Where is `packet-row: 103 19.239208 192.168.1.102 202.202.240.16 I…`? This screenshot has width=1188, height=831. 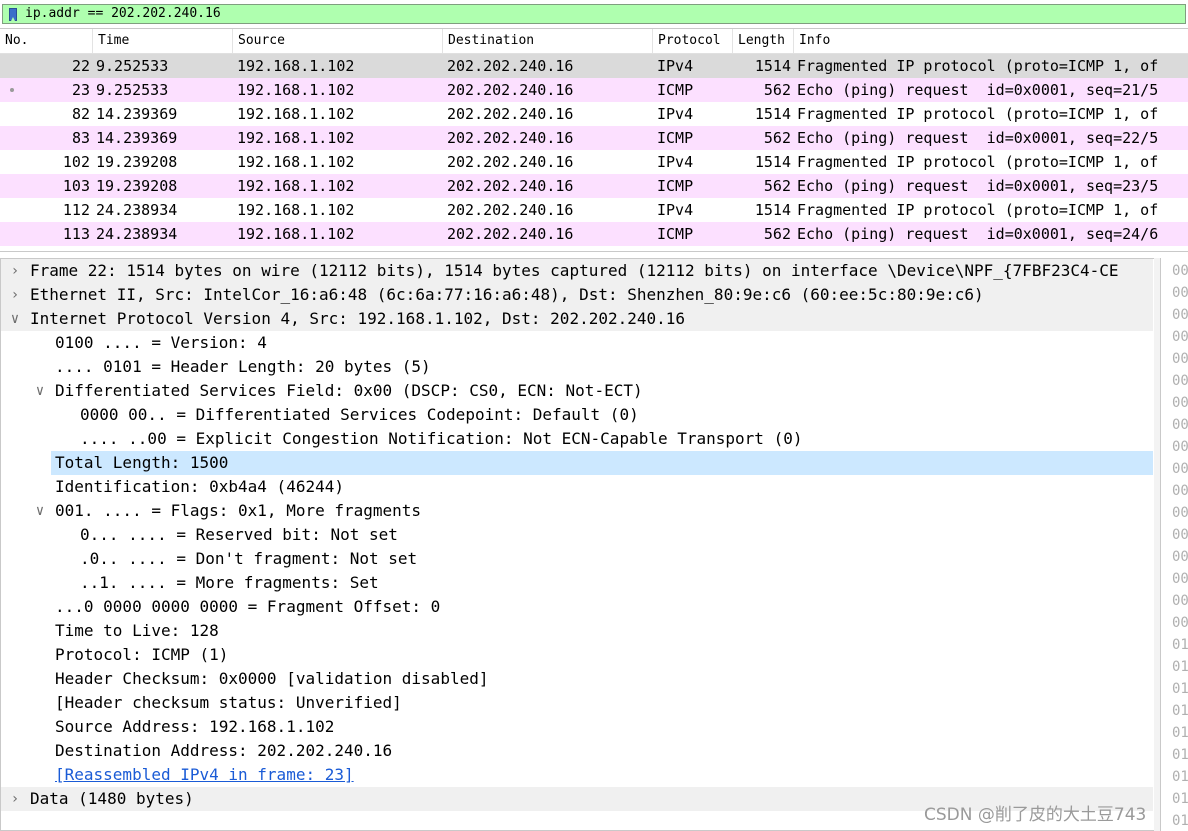
packet-row: 103 19.239208 192.168.1.102 202.202.240.16 I… is located at coordinates (594, 186).